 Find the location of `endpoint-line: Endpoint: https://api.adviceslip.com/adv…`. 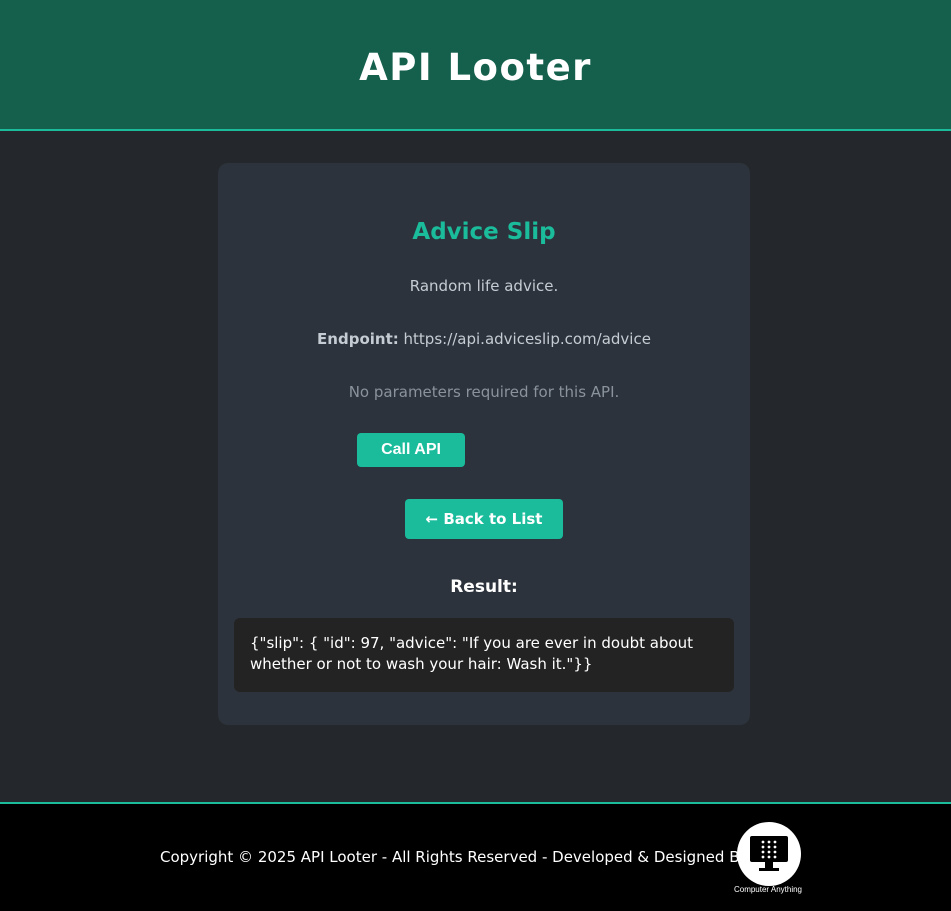

endpoint-line: Endpoint: https://api.adviceslip.com/adv… is located at coordinates (484, 339).